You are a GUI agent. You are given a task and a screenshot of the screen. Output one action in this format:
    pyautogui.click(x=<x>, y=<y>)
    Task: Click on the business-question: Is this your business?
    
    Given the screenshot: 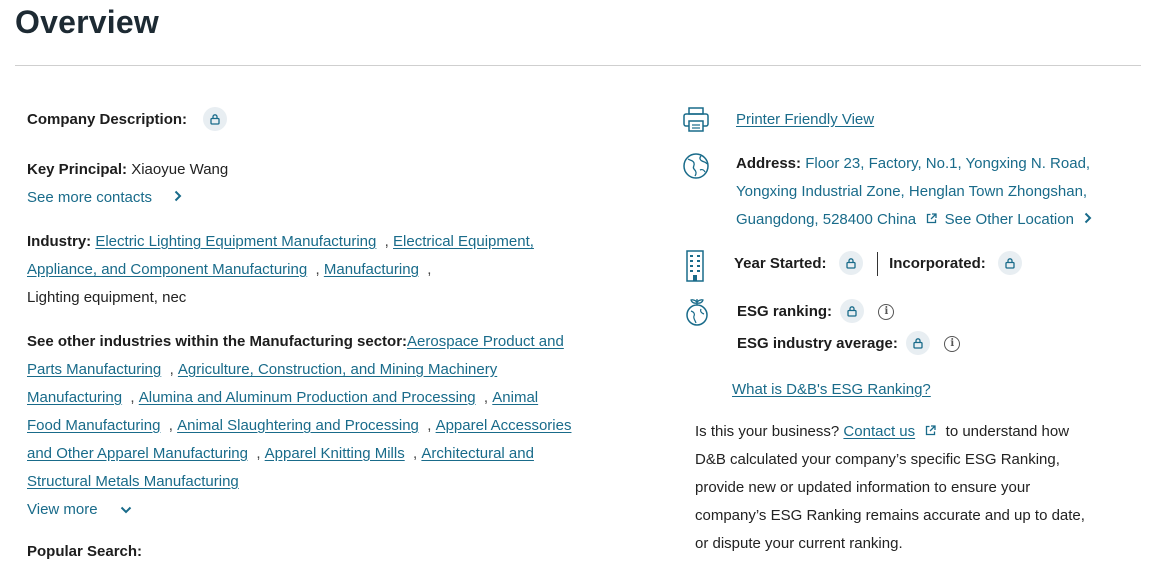 What is the action you would take?
    pyautogui.click(x=767, y=431)
    